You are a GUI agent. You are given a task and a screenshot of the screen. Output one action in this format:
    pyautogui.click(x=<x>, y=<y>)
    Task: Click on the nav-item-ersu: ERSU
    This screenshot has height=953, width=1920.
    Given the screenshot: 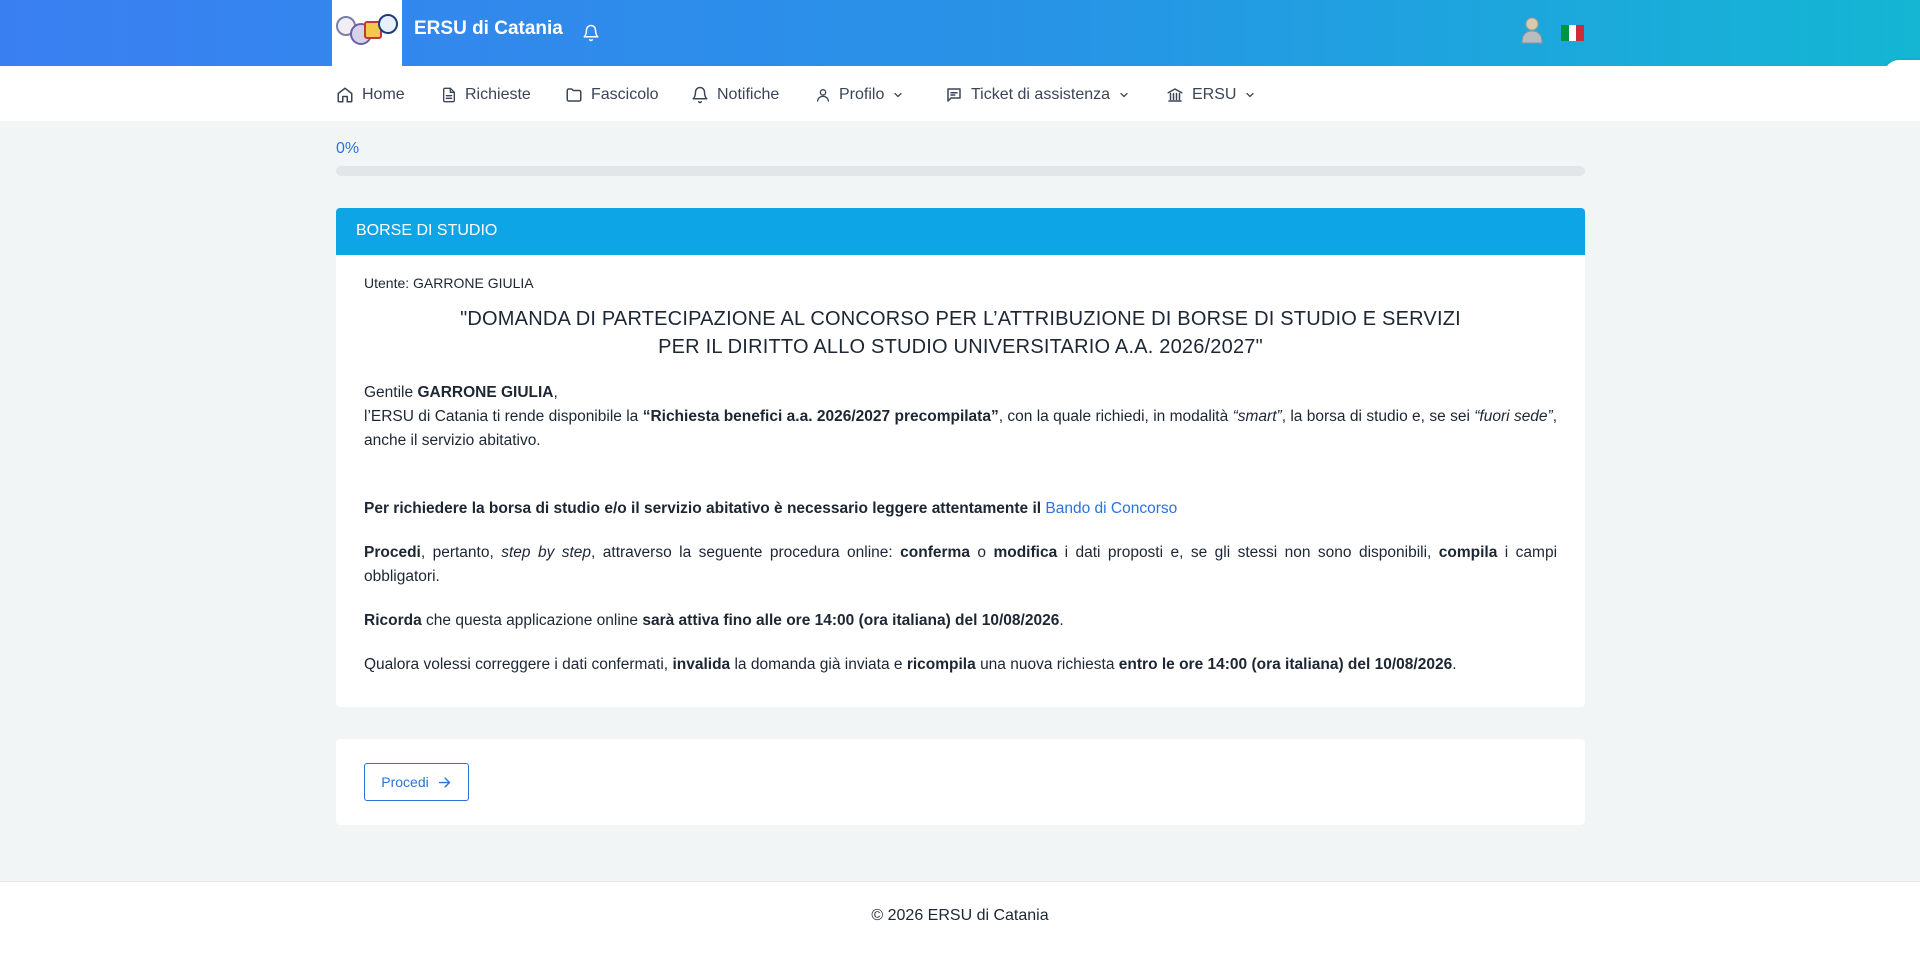 What is the action you would take?
    pyautogui.click(x=1211, y=95)
    